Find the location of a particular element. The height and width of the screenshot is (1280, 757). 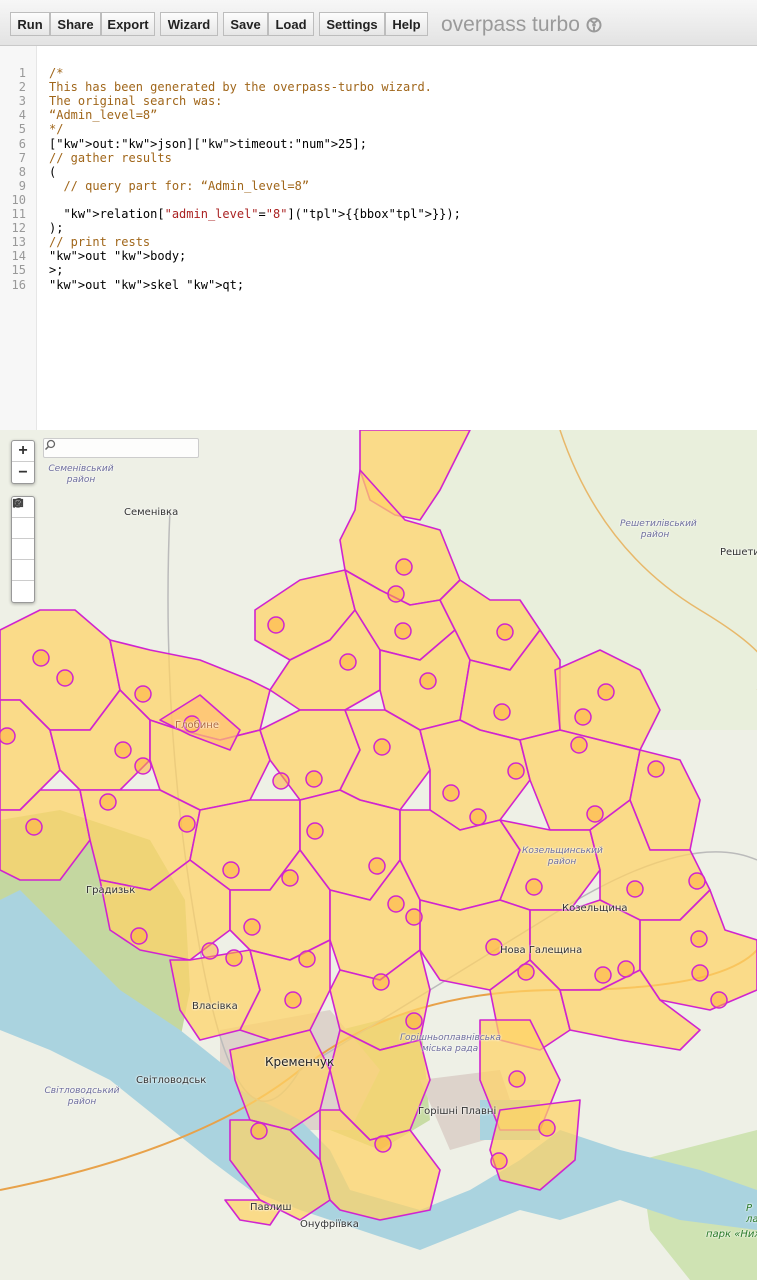

code-line: “Admin_level=8” is located at coordinates (103, 115).